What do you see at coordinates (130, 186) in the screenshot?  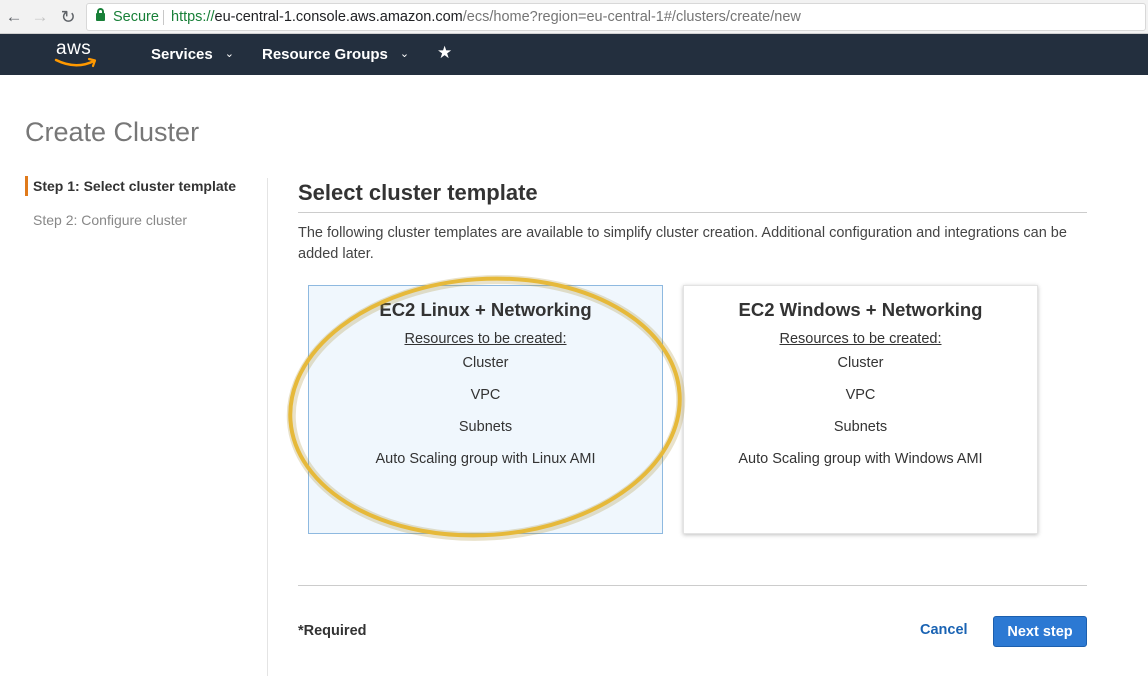 I see `step-1-select-template: Step 1: Select cluster template` at bounding box center [130, 186].